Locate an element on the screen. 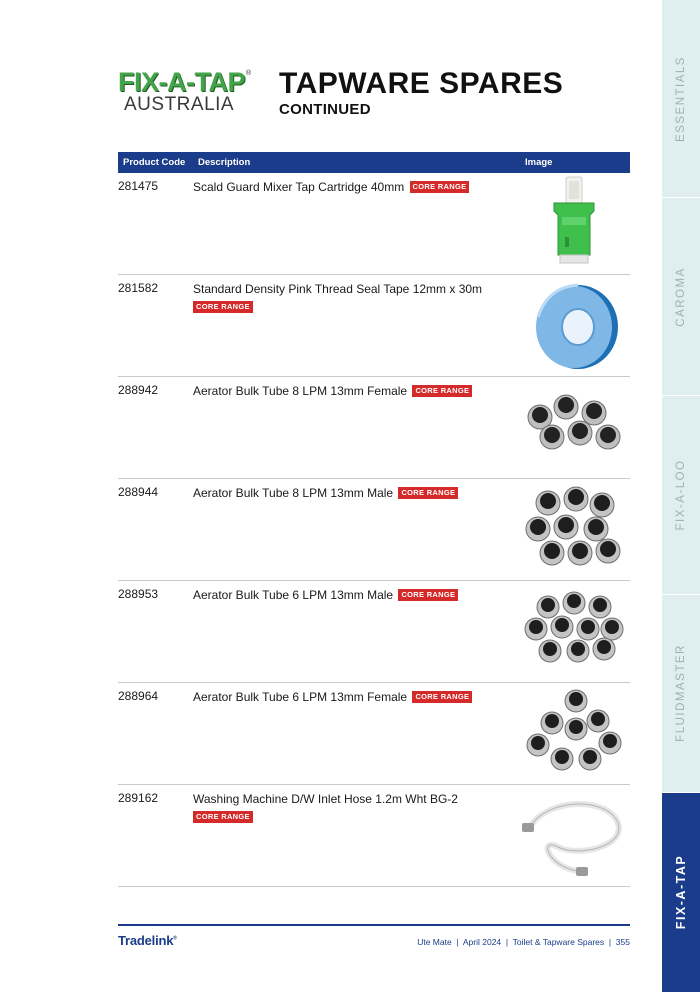  tab-fluidmaster: FLUIDMASTER is located at coordinates (681, 693).